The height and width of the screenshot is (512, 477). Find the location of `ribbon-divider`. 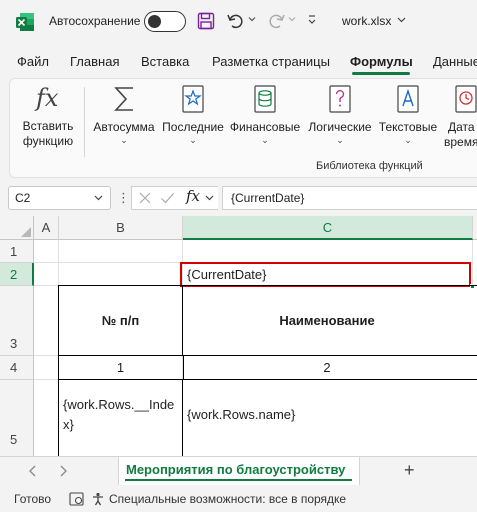

ribbon-divider is located at coordinates (84, 122).